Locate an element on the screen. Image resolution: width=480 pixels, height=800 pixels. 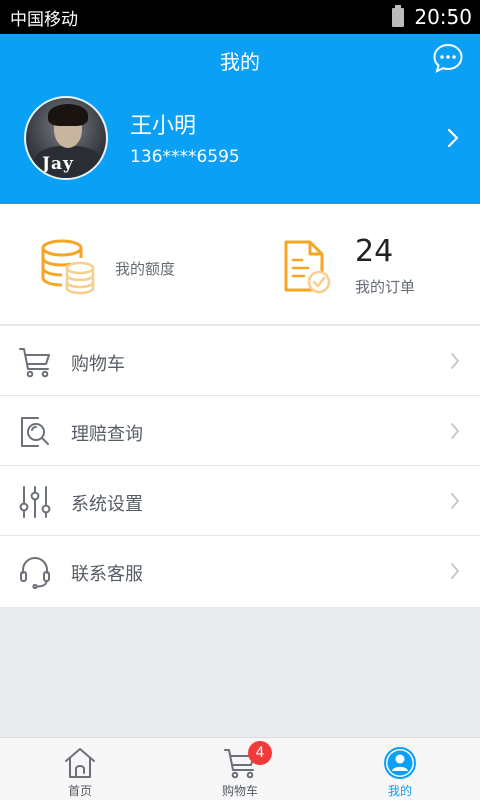
order-label: 我的订单 is located at coordinates (385, 286).